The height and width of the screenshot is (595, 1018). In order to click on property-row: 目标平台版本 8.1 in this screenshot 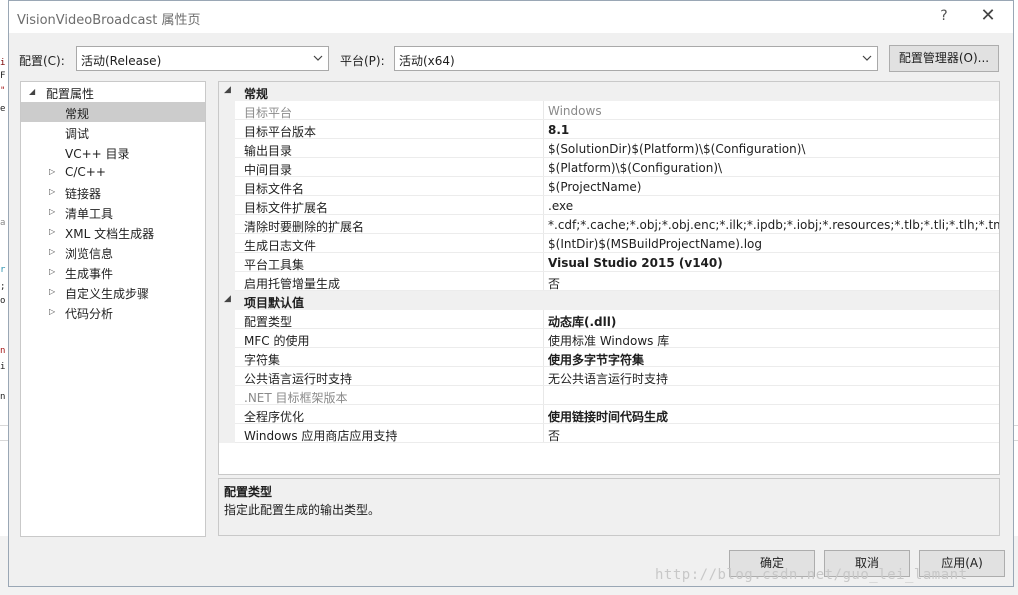, I will do `click(609, 129)`.